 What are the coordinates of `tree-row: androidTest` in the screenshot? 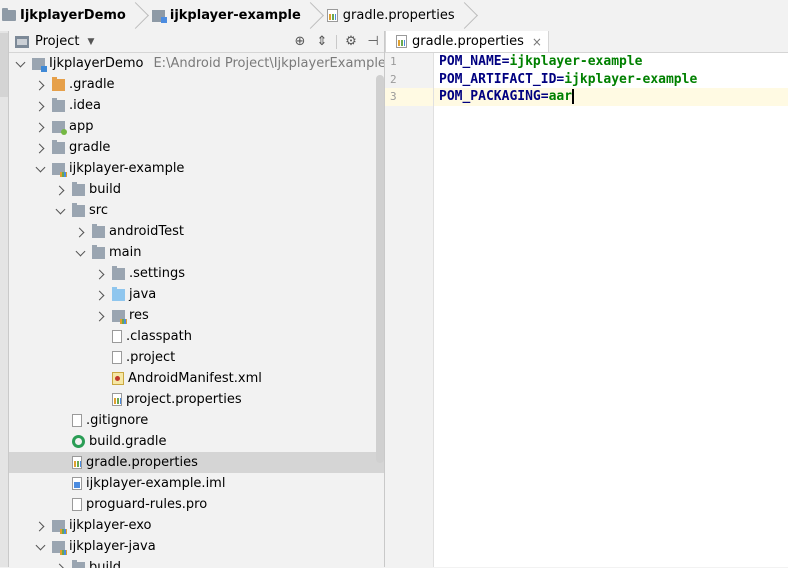 It's located at (196, 231).